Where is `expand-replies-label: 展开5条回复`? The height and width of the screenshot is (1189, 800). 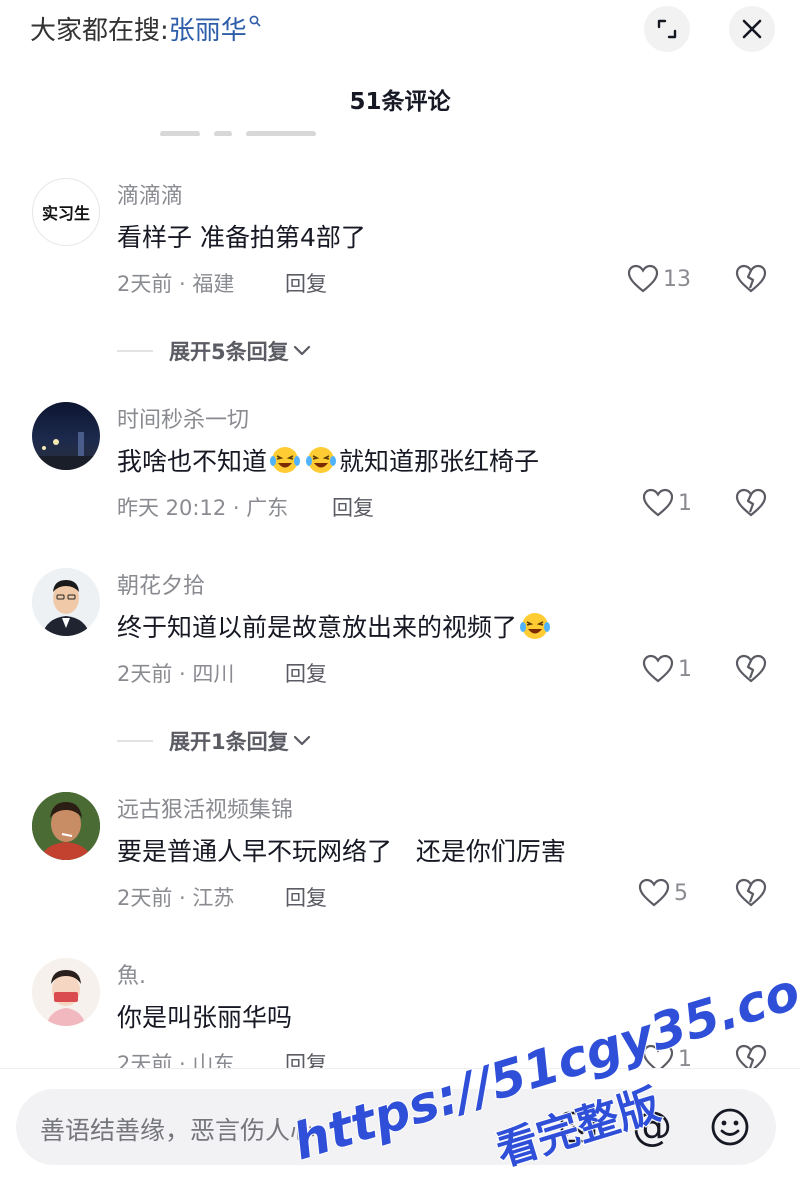 expand-replies-label: 展开5条回复 is located at coordinates (229, 352).